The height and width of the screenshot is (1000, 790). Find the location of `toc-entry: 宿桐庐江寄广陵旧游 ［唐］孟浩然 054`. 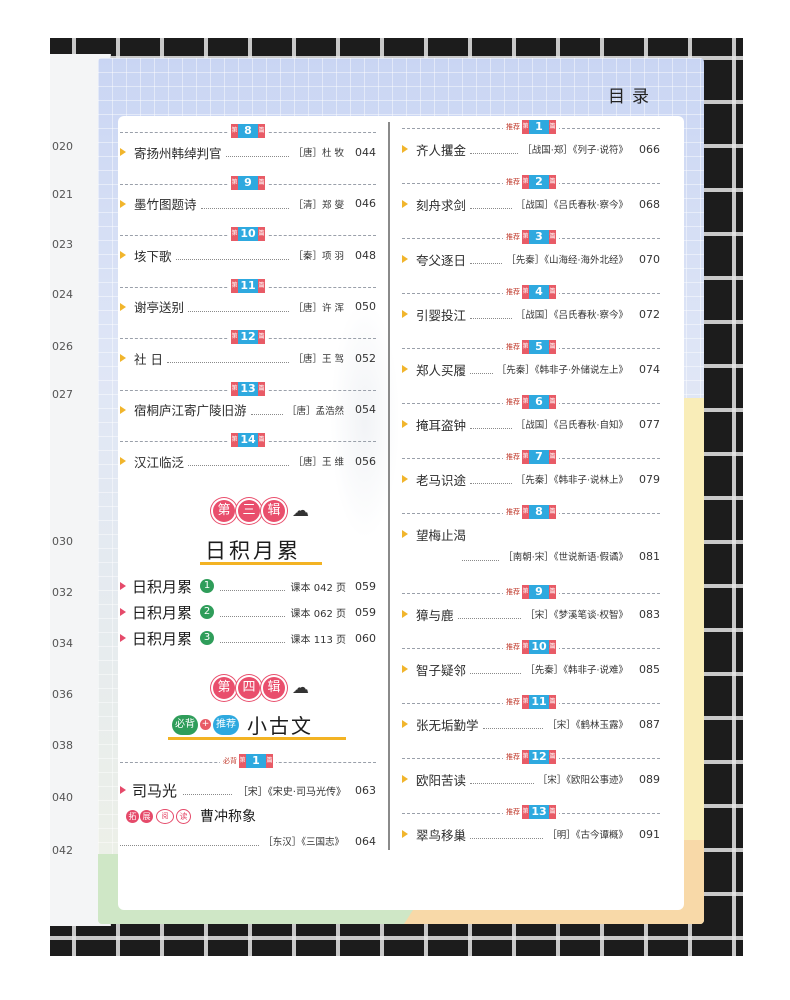

toc-entry: 宿桐庐江寄广陵旧游 ［唐］孟浩然 054 is located at coordinates (248, 410).